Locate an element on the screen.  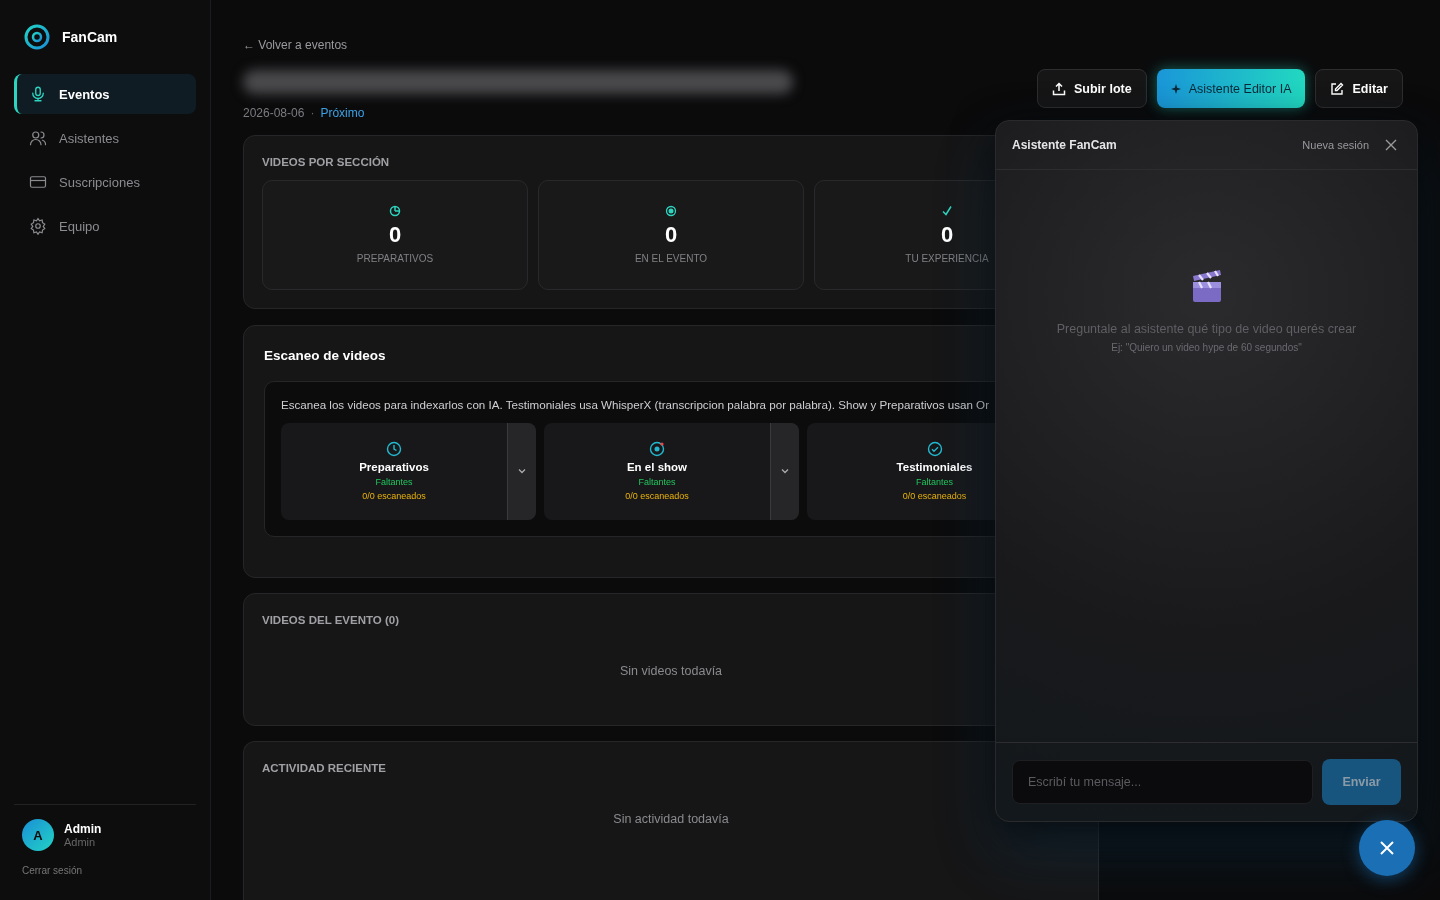
scan-description: Escanea los videos para indexarlos con IA. Testimoniales usa WhisperX (transcripcion palabra por palabra). Show y Preparativos usan Or is located at coordinates (635, 404).